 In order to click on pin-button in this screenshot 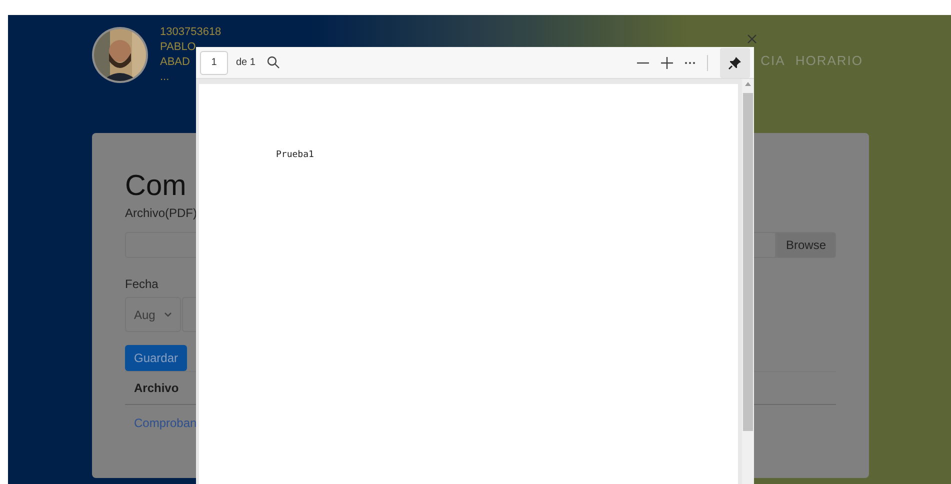, I will do `click(735, 63)`.